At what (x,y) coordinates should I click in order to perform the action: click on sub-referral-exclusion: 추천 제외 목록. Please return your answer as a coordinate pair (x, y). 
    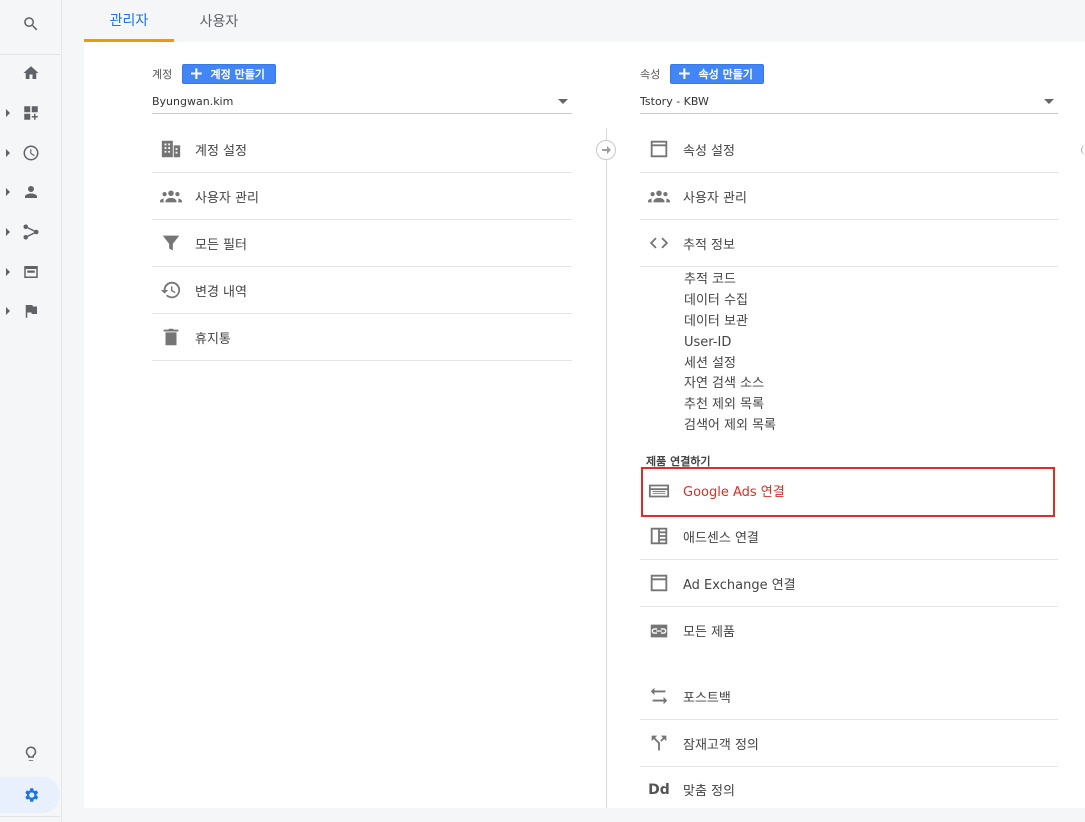
    Looking at the image, I should click on (724, 404).